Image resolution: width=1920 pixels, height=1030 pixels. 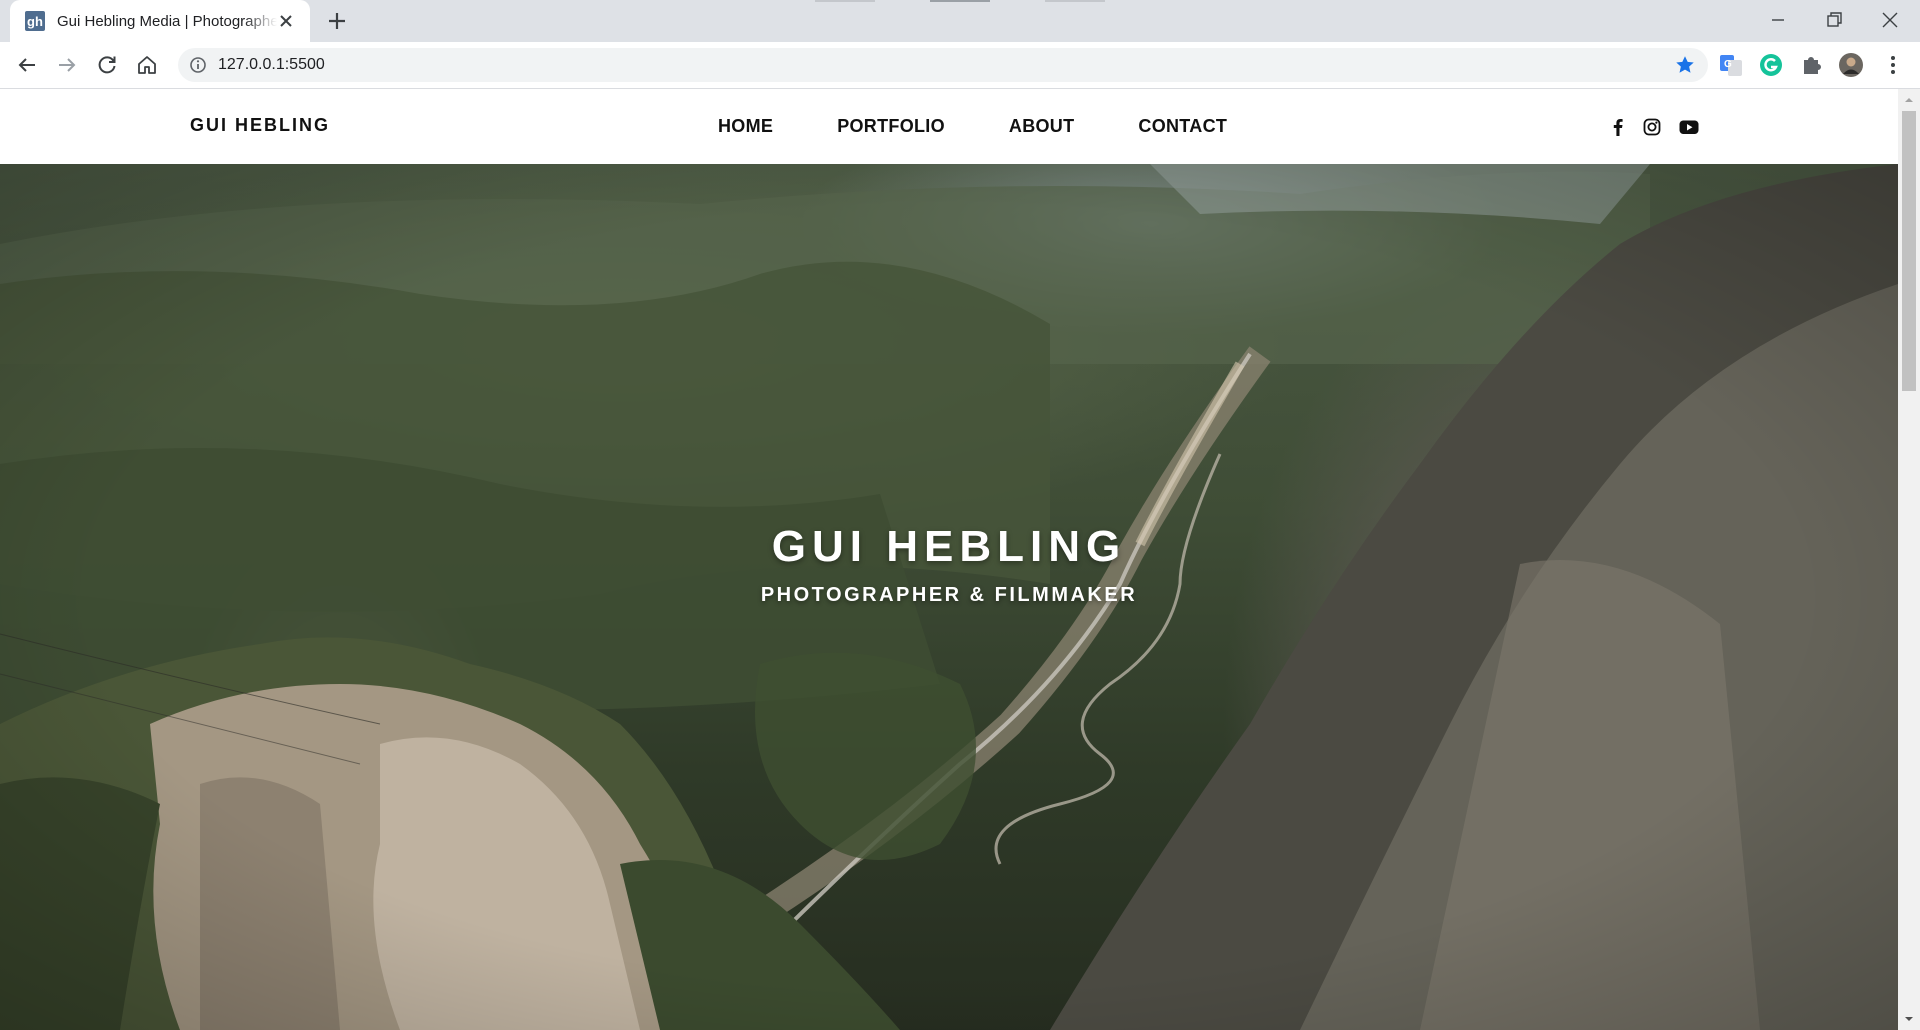 What do you see at coordinates (1834, 20) in the screenshot?
I see `restore-icon` at bounding box center [1834, 20].